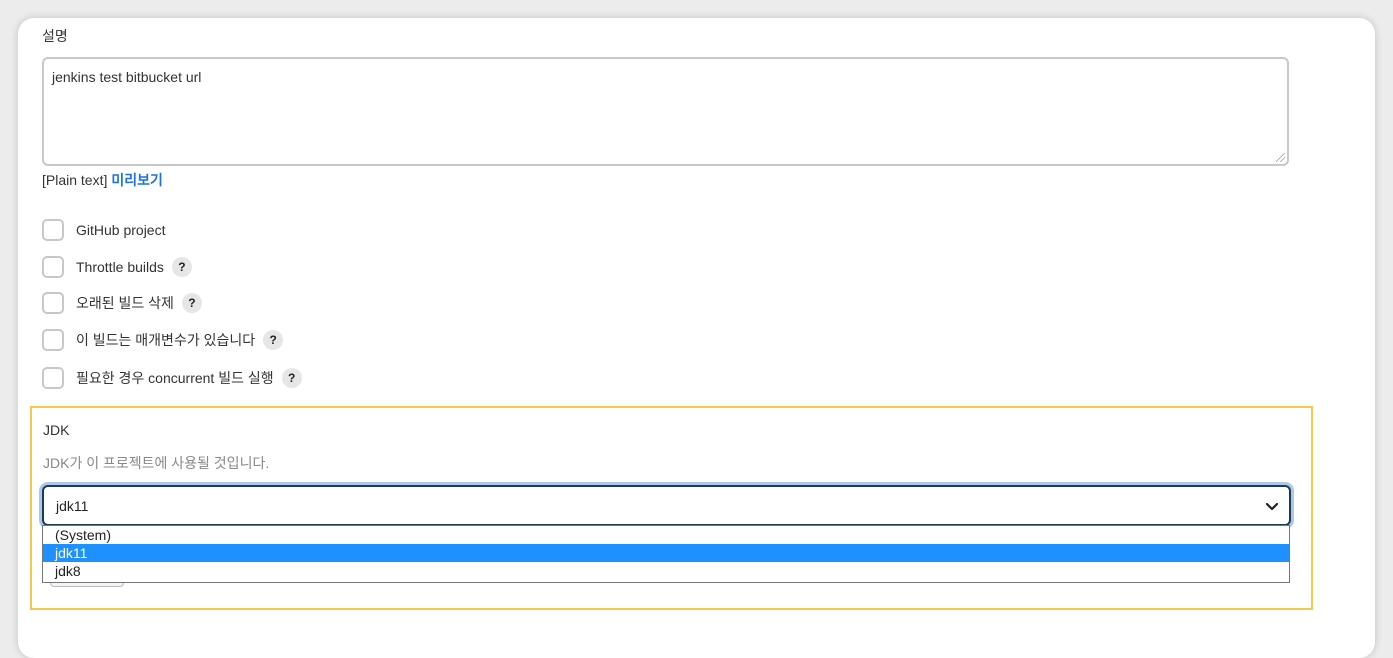  Describe the element at coordinates (127, 77) in the screenshot. I see `description-value: jenkins test bitbucket url` at that location.